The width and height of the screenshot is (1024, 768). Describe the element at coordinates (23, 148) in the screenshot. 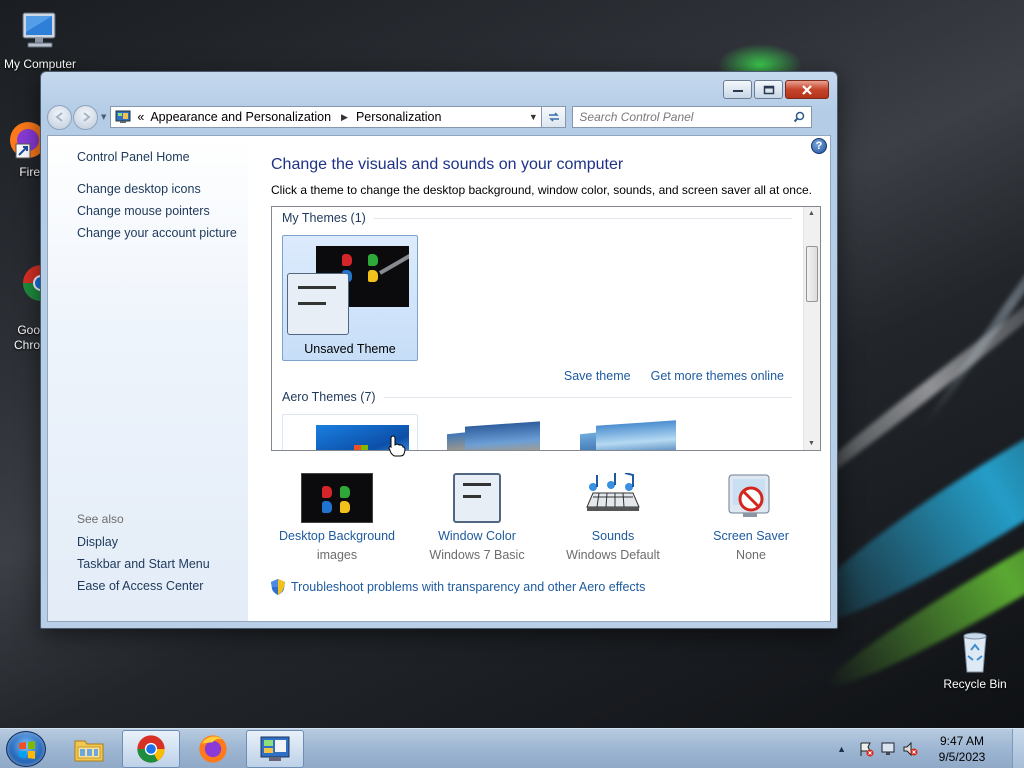

I see `desktop-icon-firefox: Fire` at that location.